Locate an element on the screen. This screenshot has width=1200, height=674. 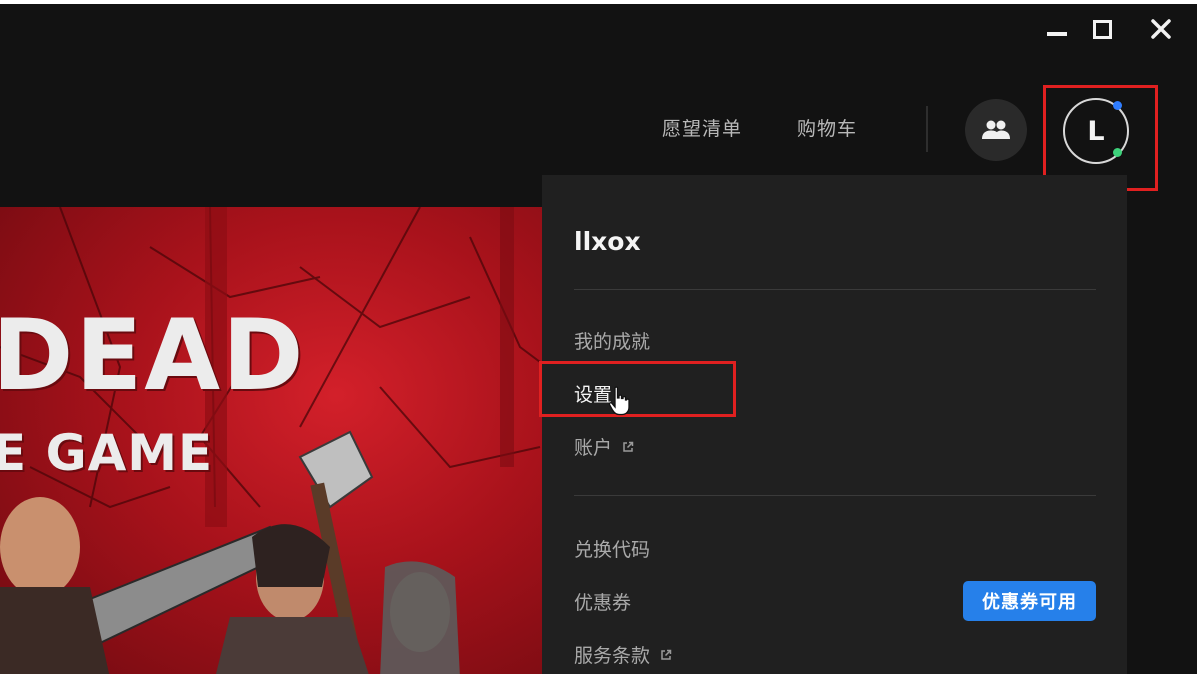
friends-icon is located at coordinates (996, 129).